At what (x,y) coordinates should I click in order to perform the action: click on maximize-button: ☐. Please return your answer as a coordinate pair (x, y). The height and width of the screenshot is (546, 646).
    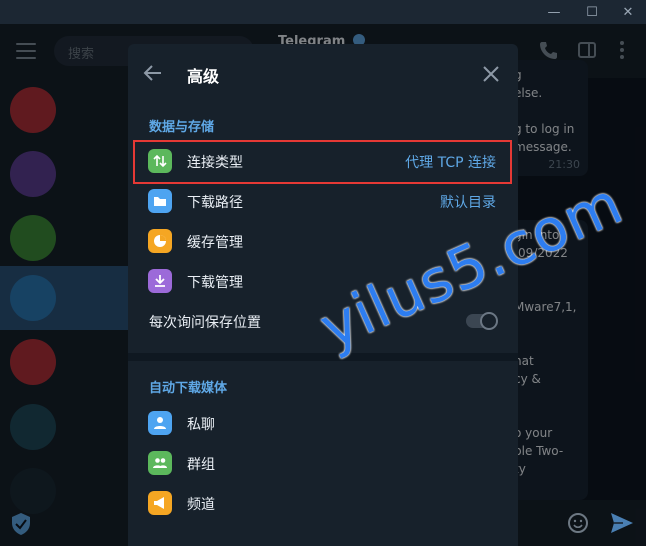
    Looking at the image, I should click on (592, 12).